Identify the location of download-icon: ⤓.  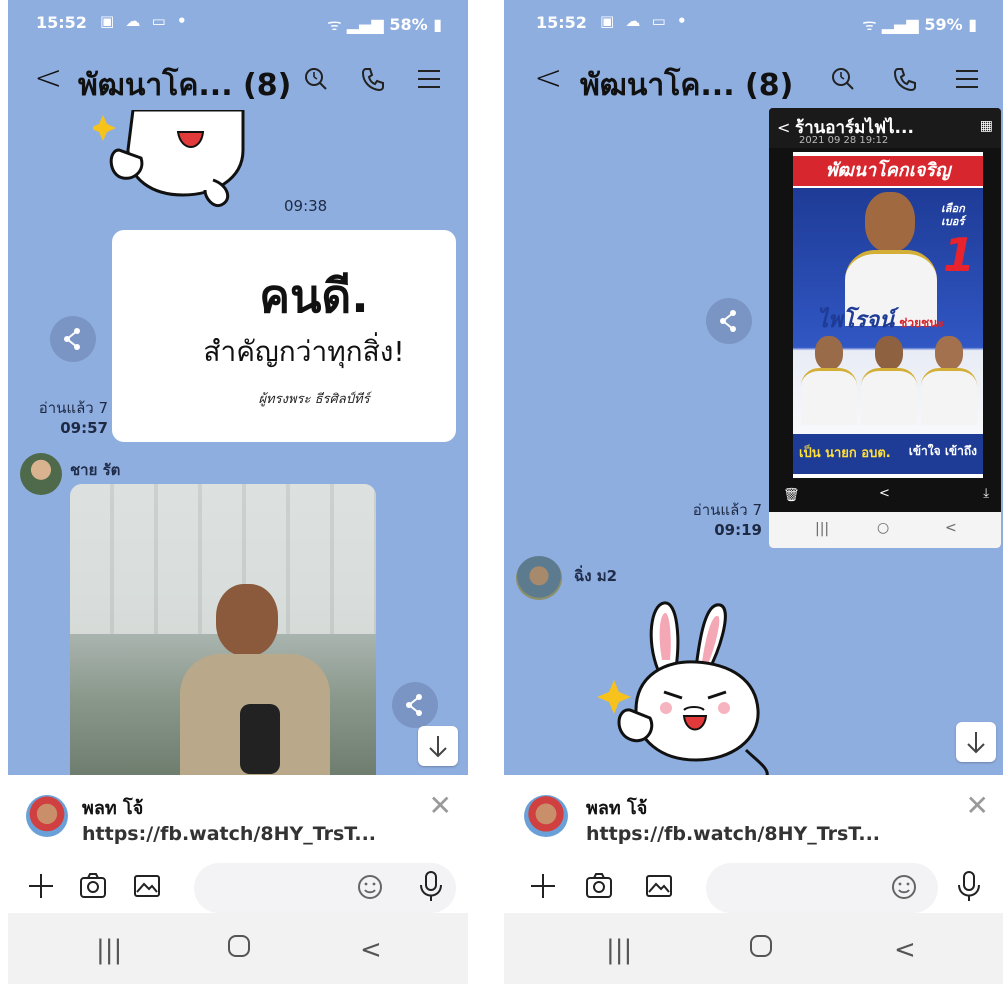
(986, 493).